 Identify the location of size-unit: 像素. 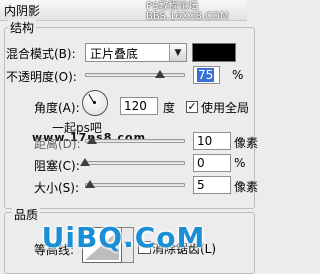
(246, 187).